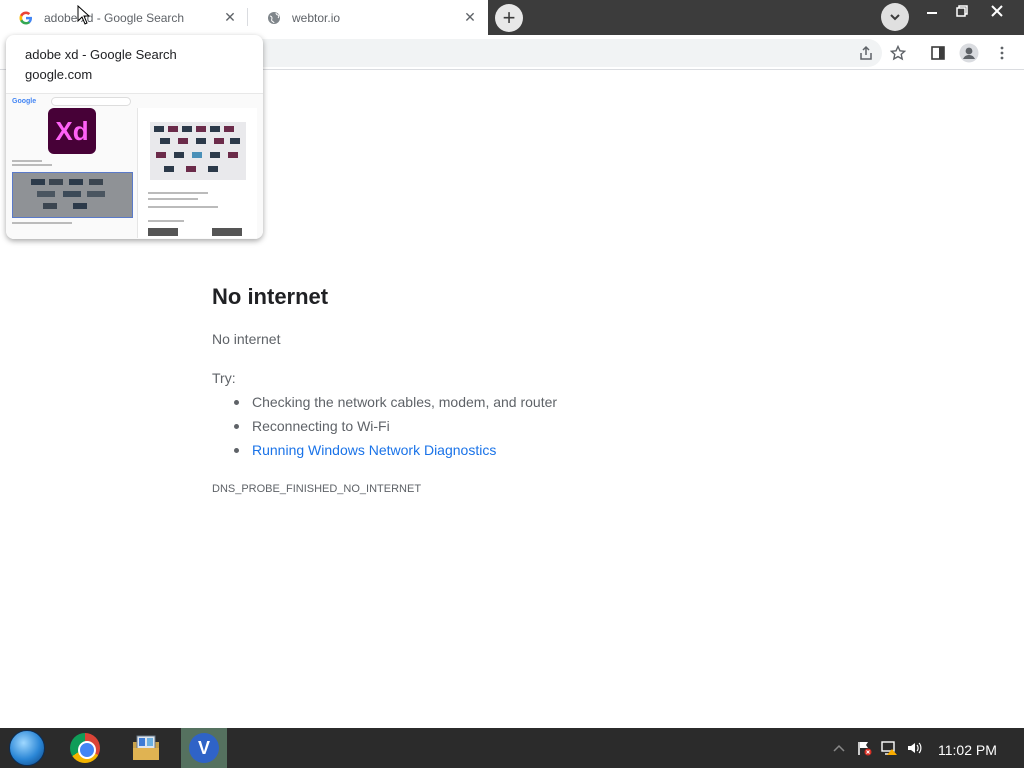 This screenshot has width=1024, height=768. I want to click on tab-google-search: adobe xd - Google Search ✕, so click(124, 17).